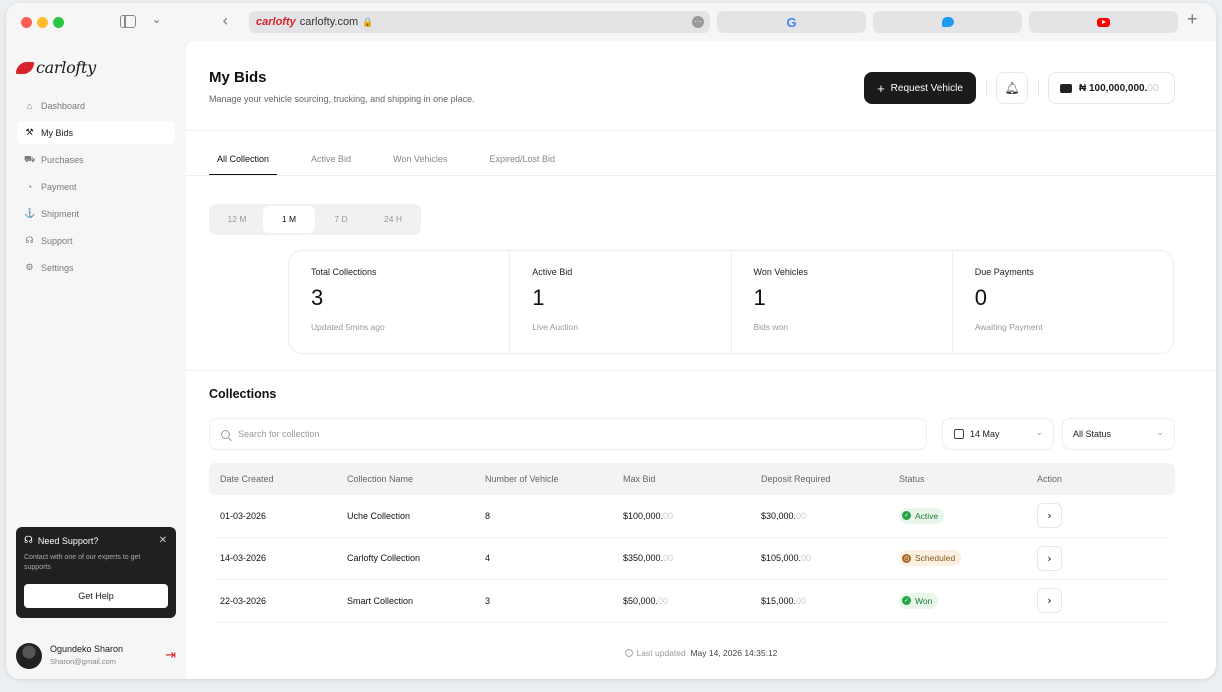  What do you see at coordinates (225, 20) in the screenshot?
I see `back-arrow-icon: ‹` at bounding box center [225, 20].